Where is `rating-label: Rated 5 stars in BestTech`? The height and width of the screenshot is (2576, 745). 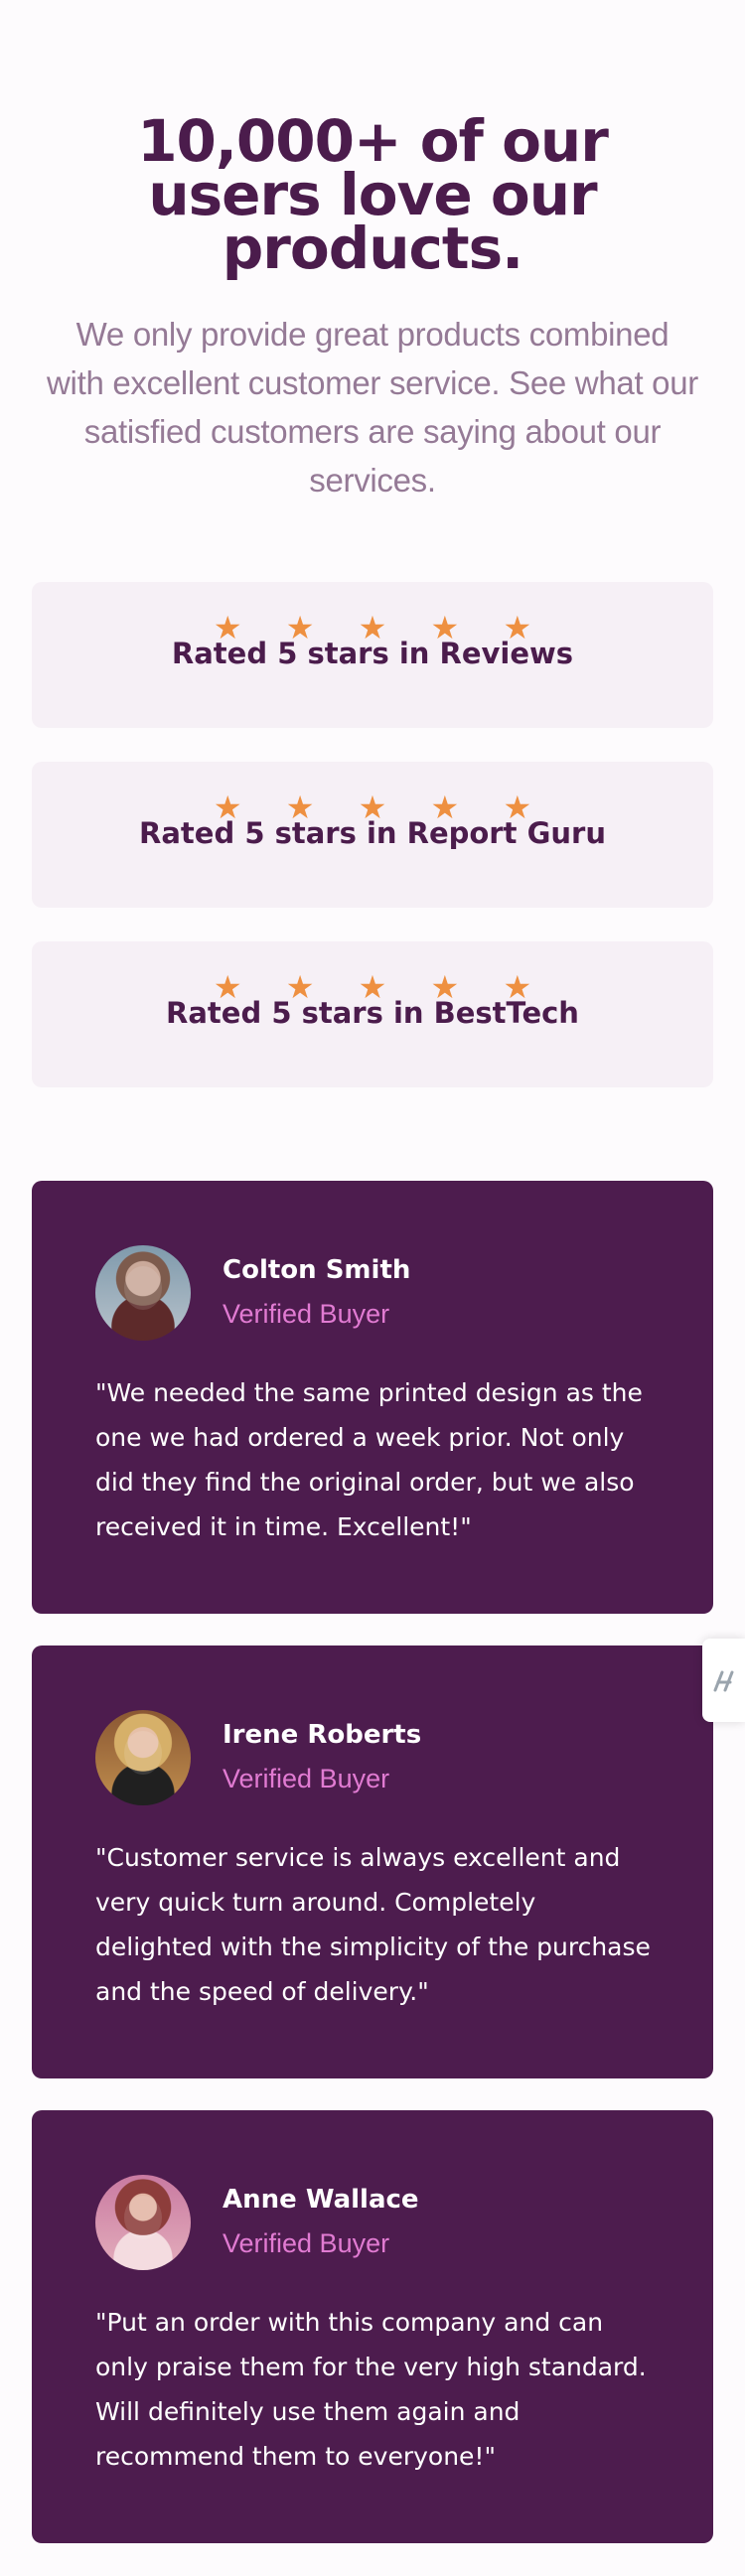 rating-label: Rated 5 stars in BestTech is located at coordinates (373, 1013).